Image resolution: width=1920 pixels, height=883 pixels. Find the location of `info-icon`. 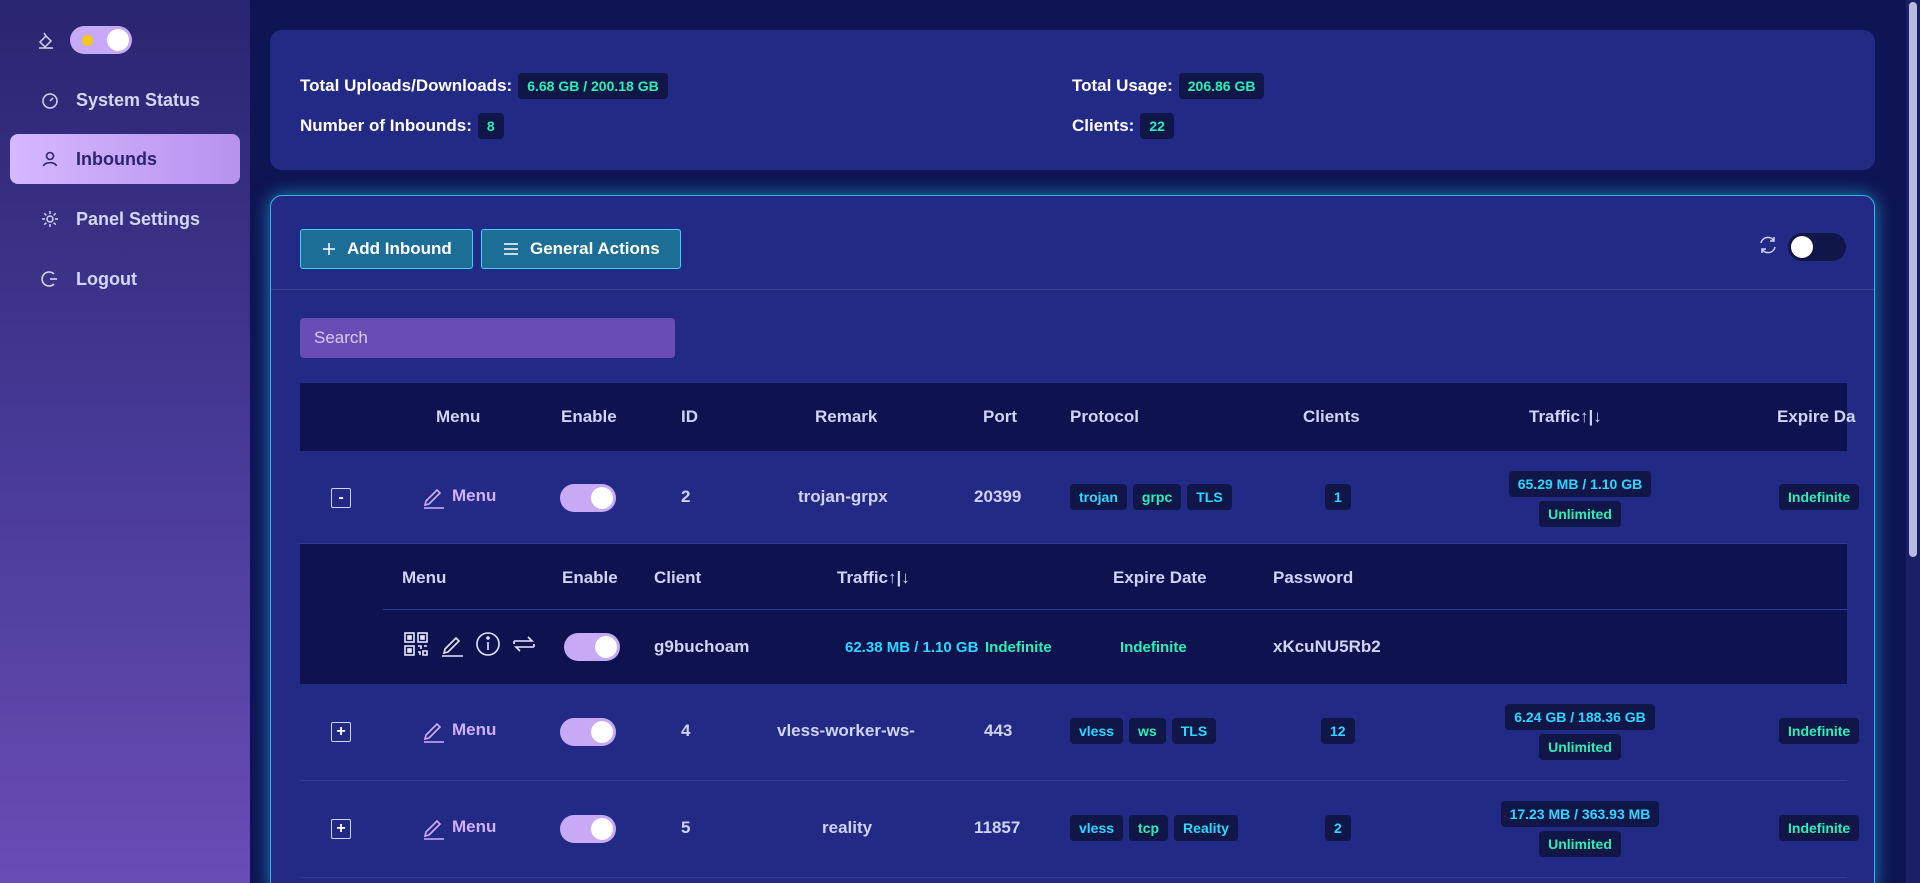

info-icon is located at coordinates (488, 644).